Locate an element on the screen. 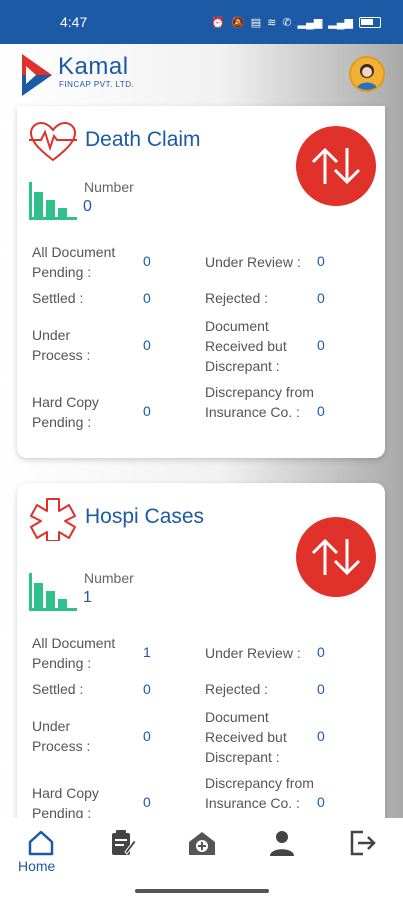  bottom-nav: Home is located at coordinates (201, 859).